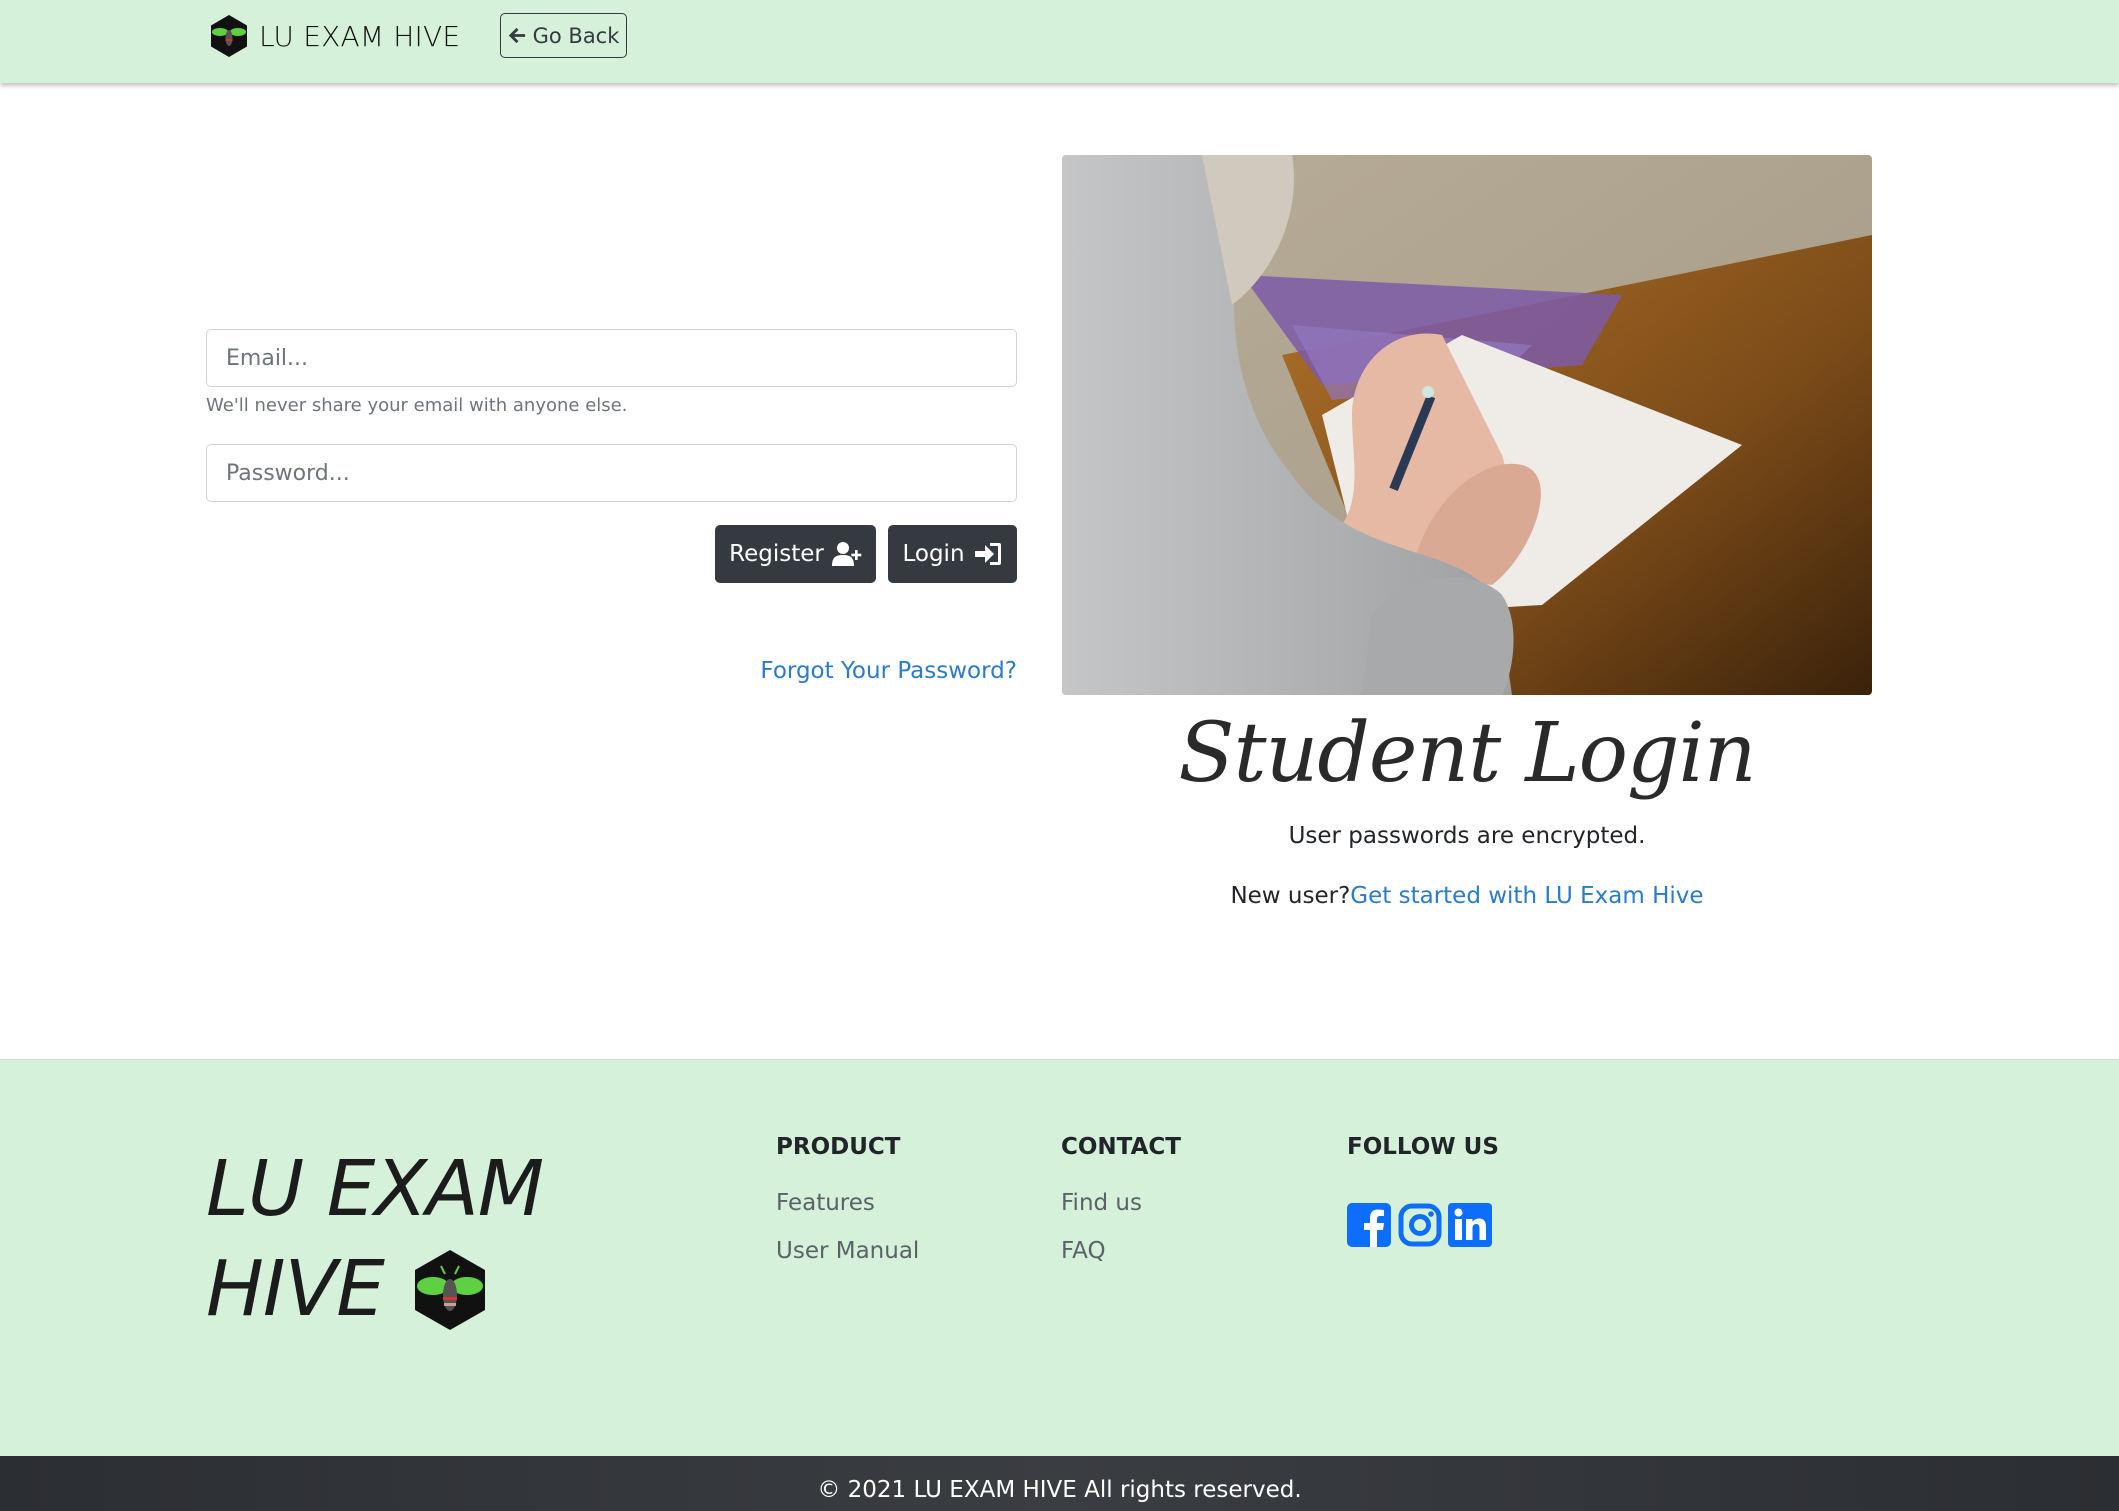 The height and width of the screenshot is (1511, 2119). Describe the element at coordinates (1470, 1225) in the screenshot. I see `linkedin-icon` at that location.